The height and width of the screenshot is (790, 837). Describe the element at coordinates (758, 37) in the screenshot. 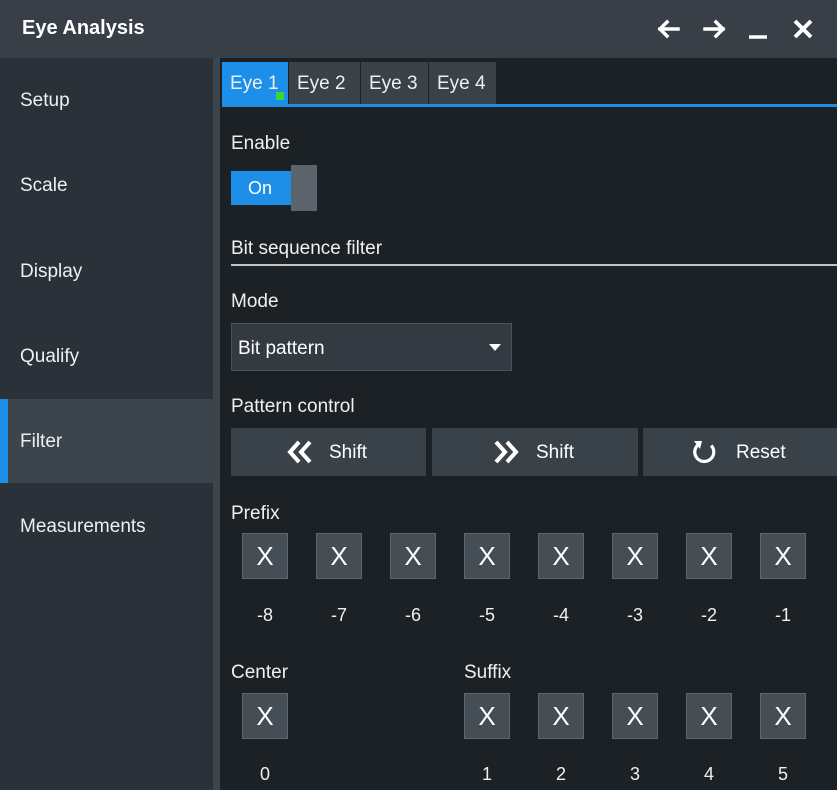

I see `minimize-icon` at that location.